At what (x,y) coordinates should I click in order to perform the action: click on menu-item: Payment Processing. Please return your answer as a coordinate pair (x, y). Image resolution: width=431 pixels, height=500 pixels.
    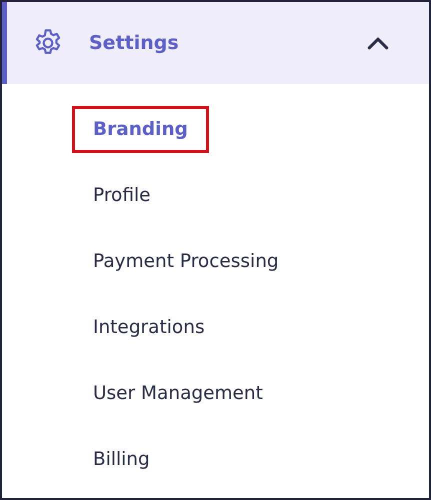
    Looking at the image, I should click on (186, 261).